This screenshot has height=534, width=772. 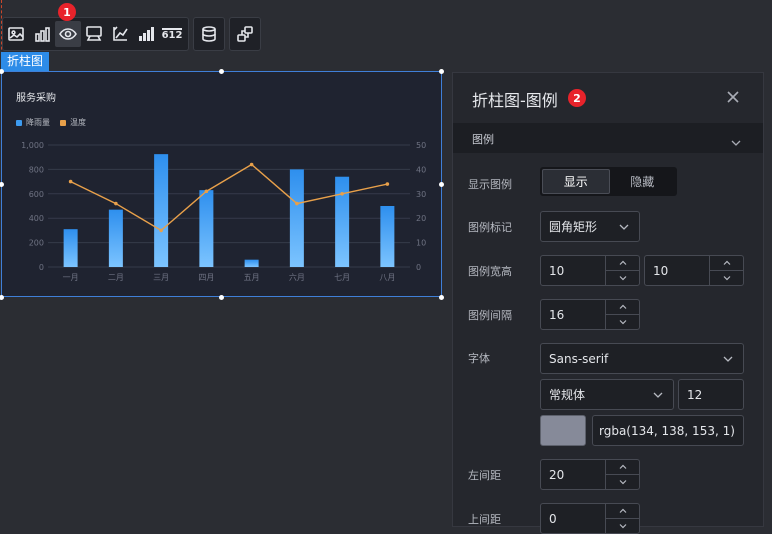 What do you see at coordinates (733, 97) in the screenshot?
I see `close-icon` at bounding box center [733, 97].